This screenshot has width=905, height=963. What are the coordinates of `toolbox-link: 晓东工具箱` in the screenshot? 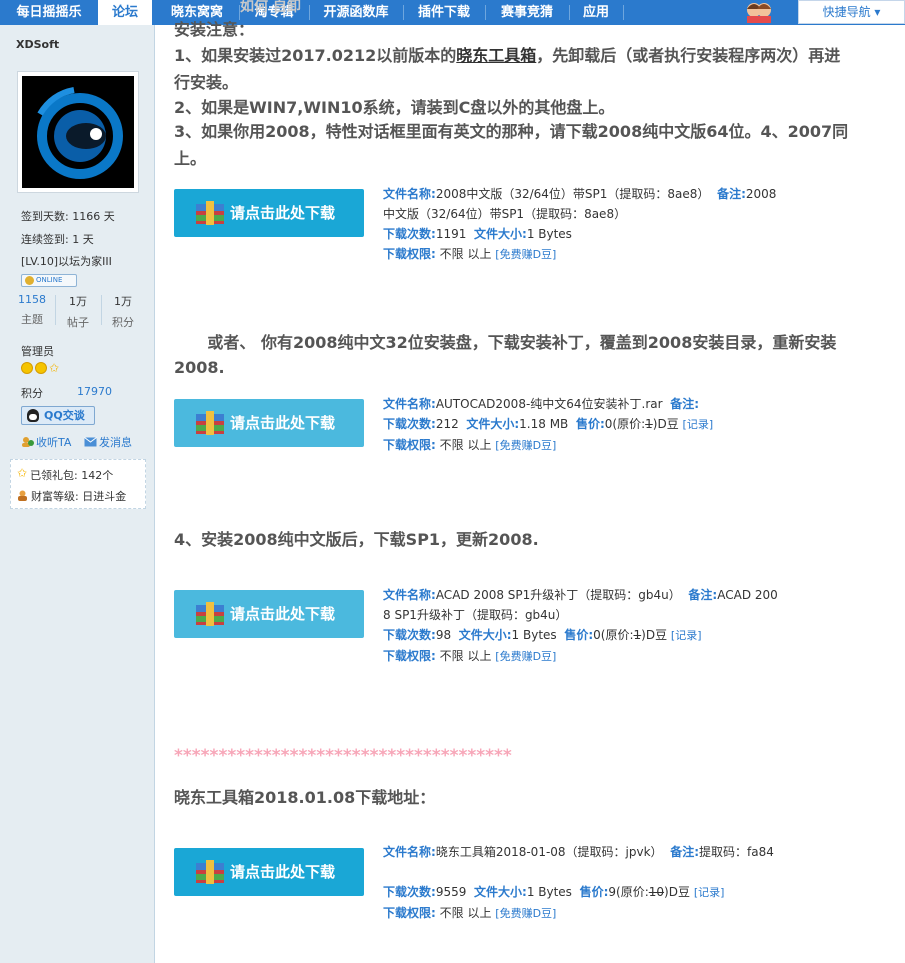 It's located at (496, 55).